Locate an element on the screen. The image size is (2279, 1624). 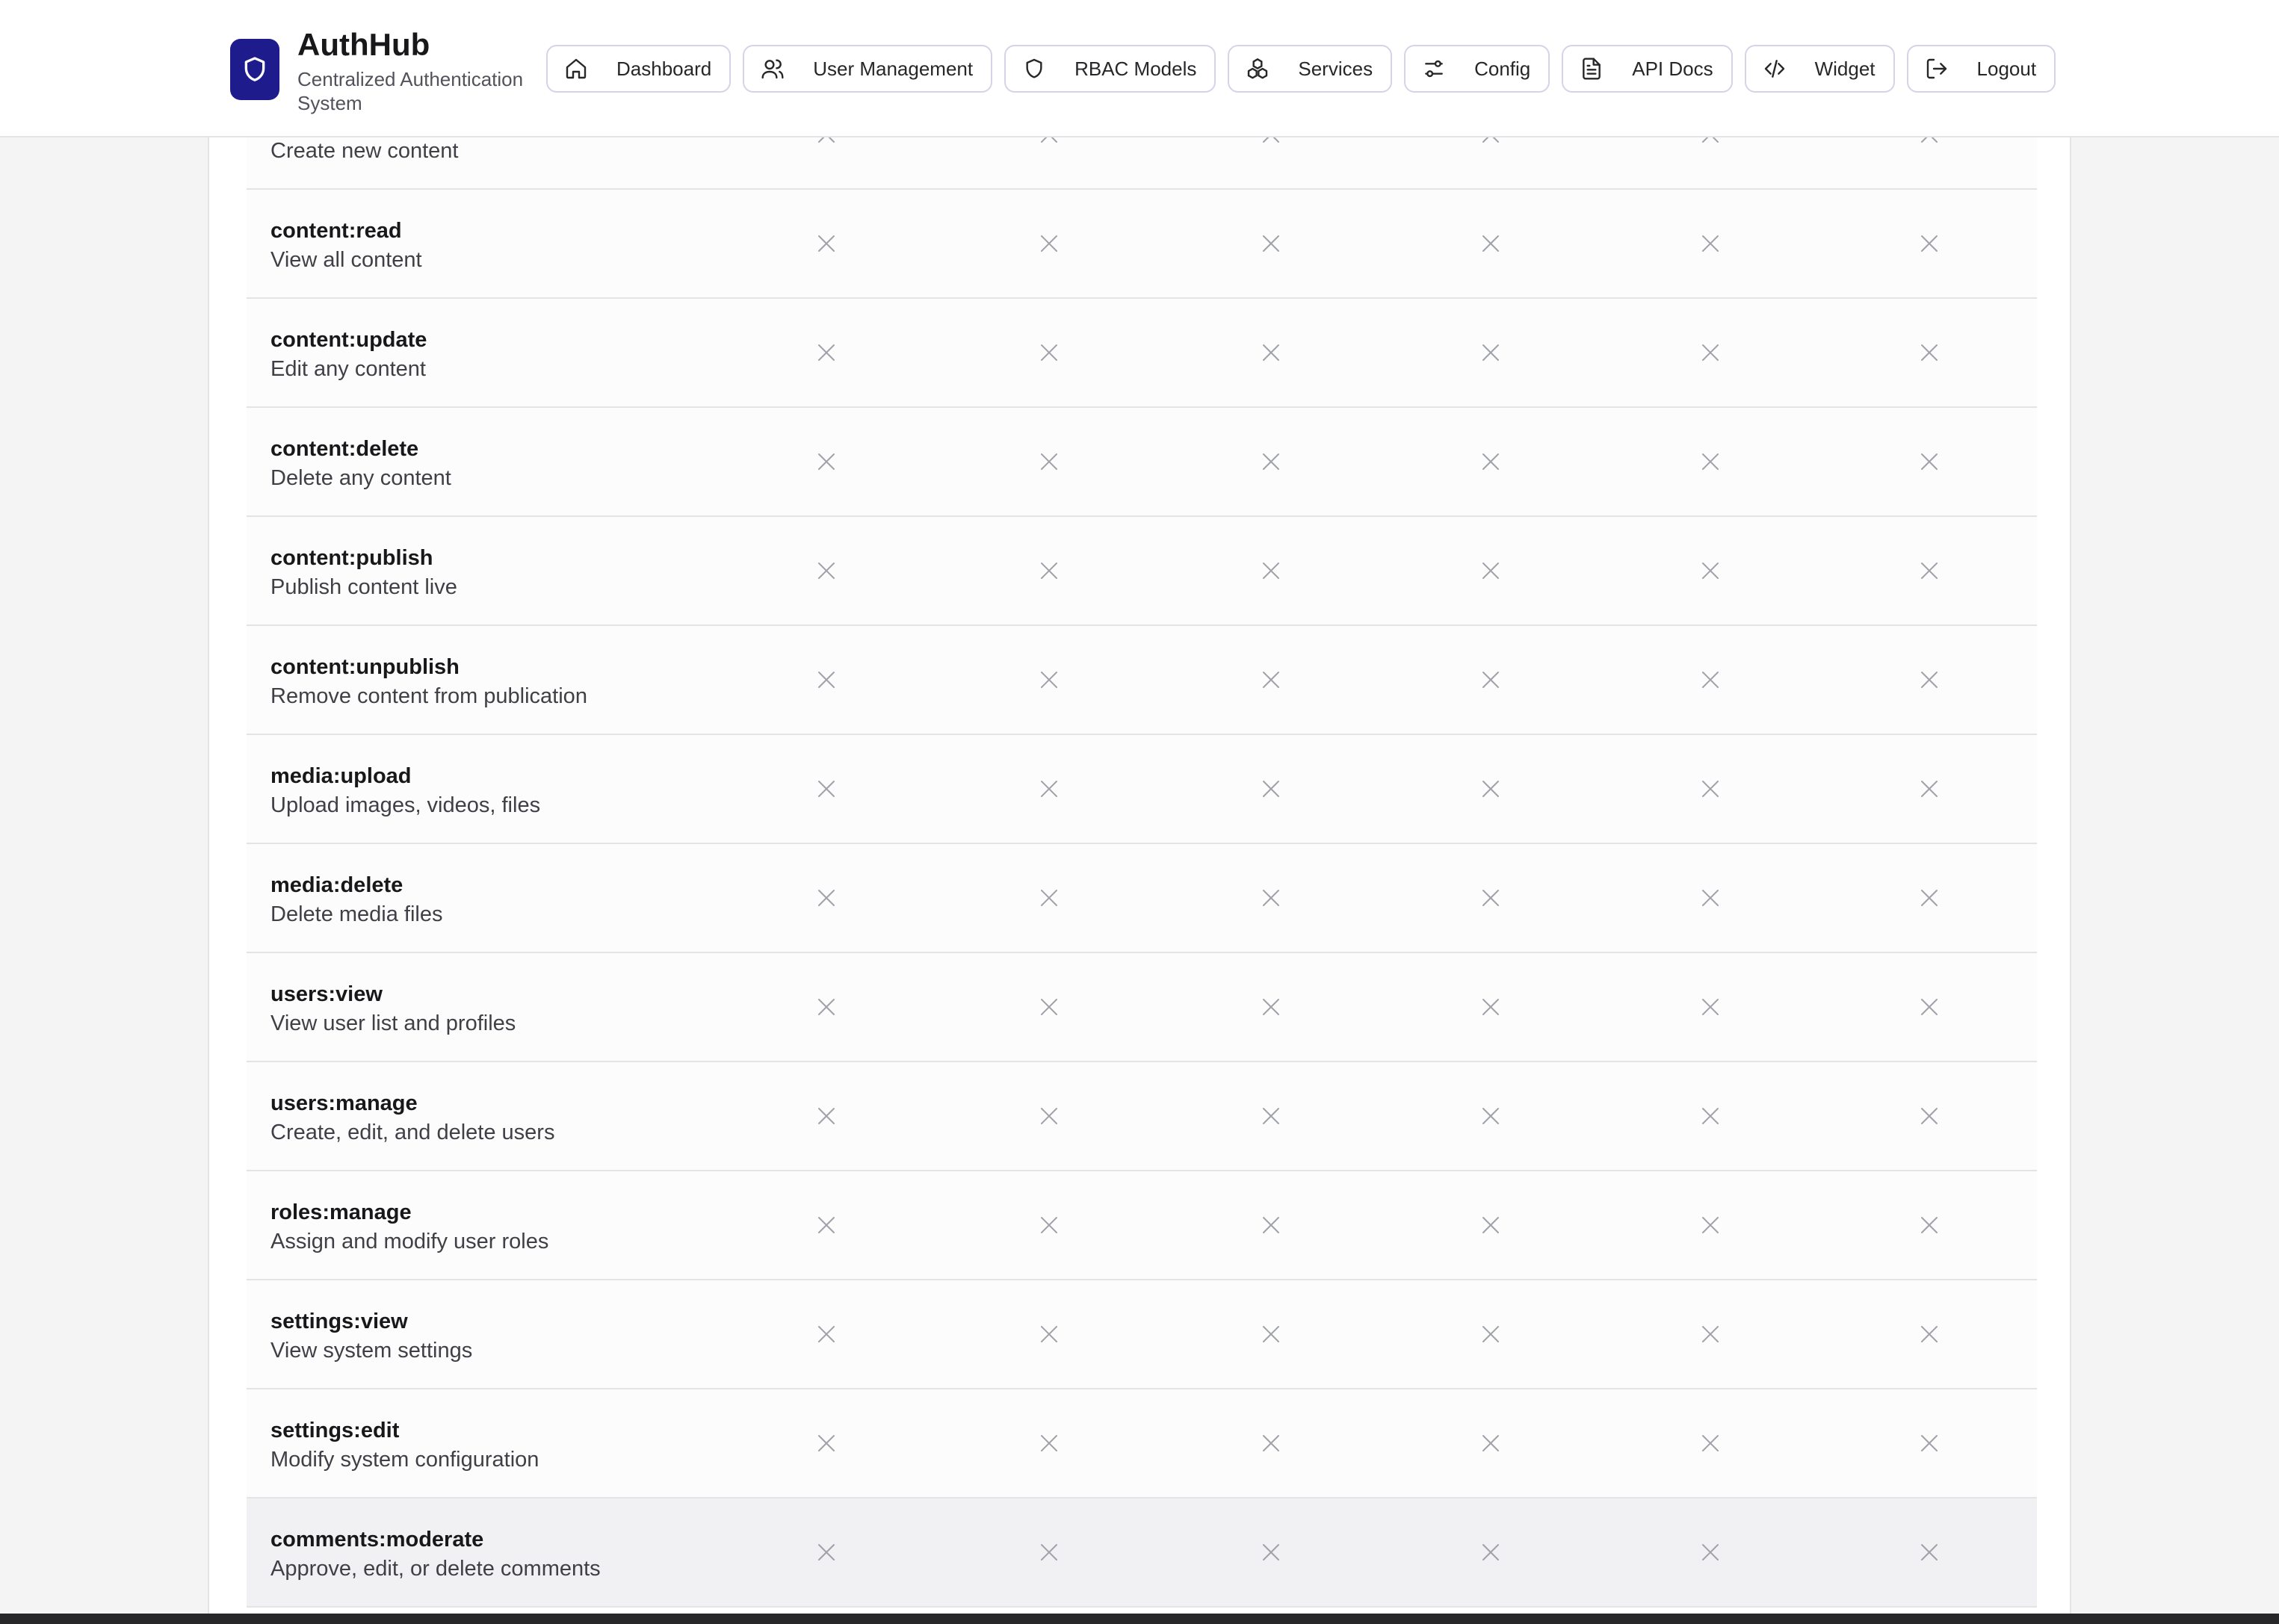
nav-config-button: Config is located at coordinates (1477, 69).